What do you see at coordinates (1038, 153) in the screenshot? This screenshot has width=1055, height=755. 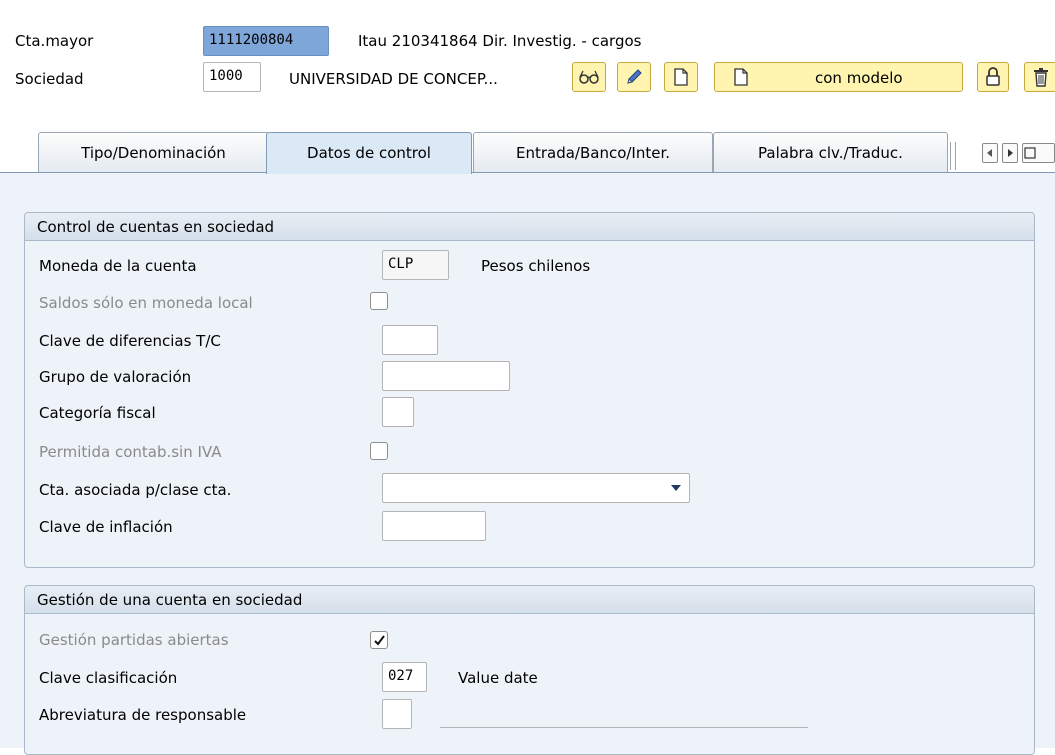 I see `tab-list-button` at bounding box center [1038, 153].